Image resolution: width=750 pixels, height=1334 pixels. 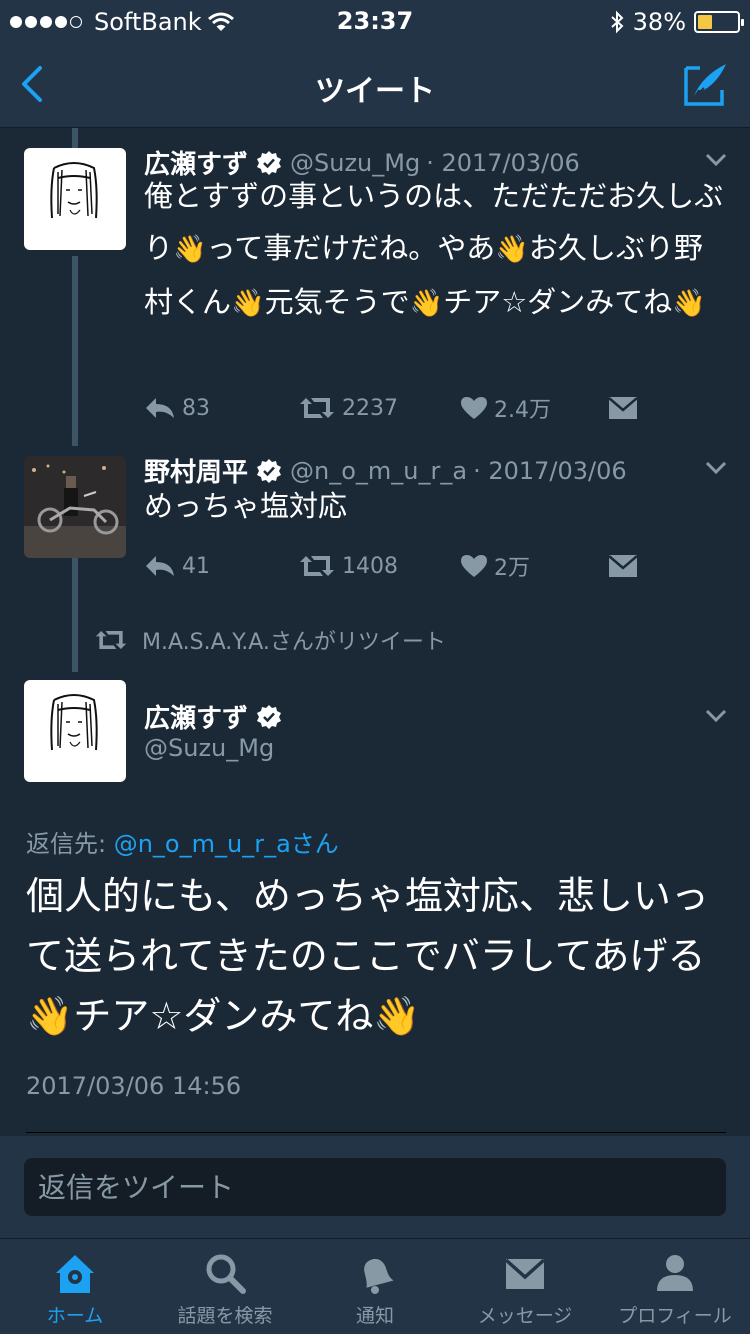 What do you see at coordinates (221, 566) in the screenshot?
I see `reply-button: 41` at bounding box center [221, 566].